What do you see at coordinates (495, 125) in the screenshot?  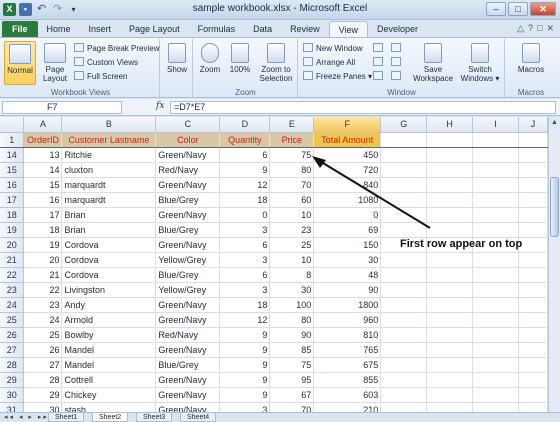 I see `column-header-i: I` at bounding box center [495, 125].